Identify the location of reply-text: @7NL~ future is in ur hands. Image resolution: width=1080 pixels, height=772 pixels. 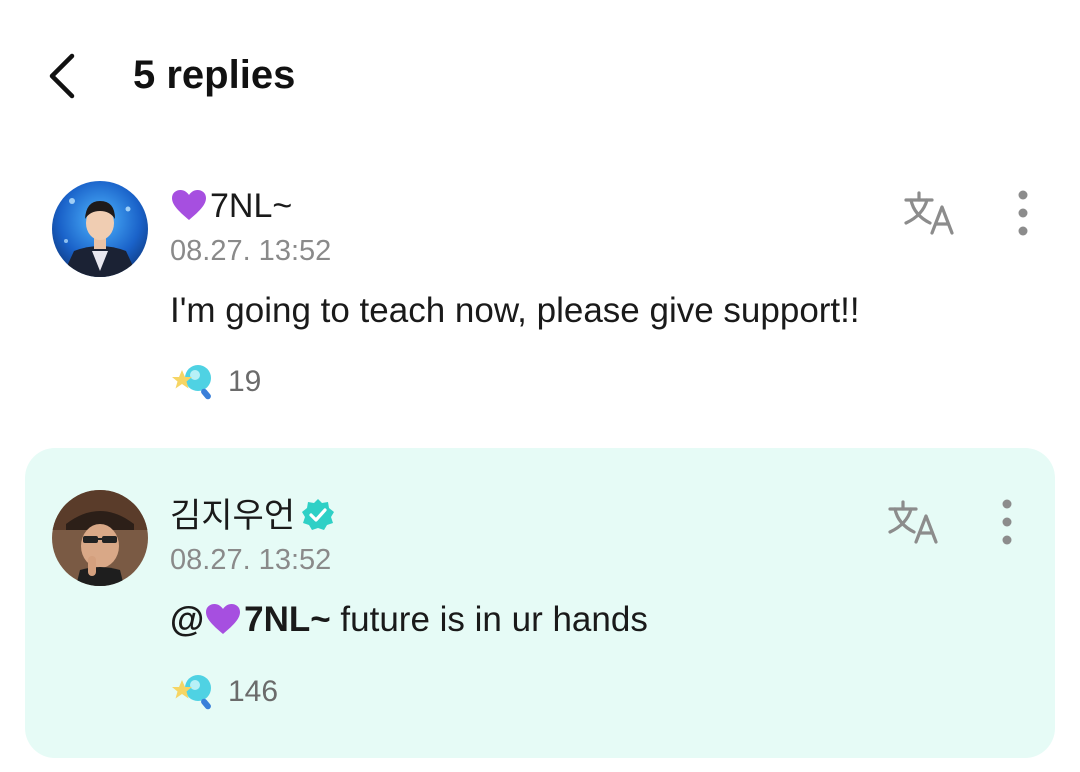
(409, 619).